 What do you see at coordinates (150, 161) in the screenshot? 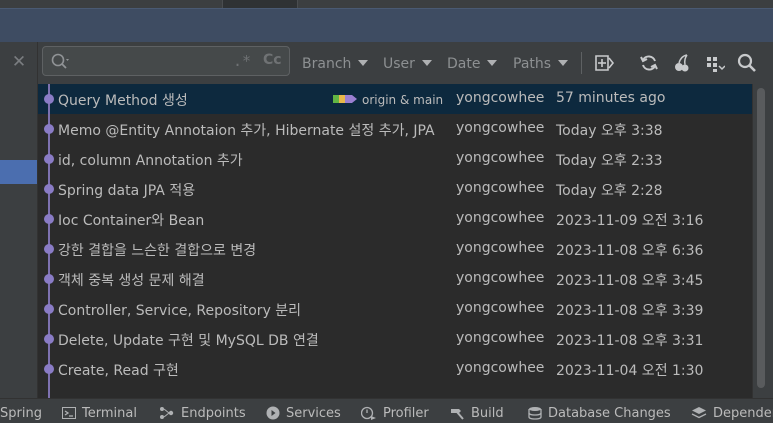
I see `commit-message: id, column Annotation 추가` at bounding box center [150, 161].